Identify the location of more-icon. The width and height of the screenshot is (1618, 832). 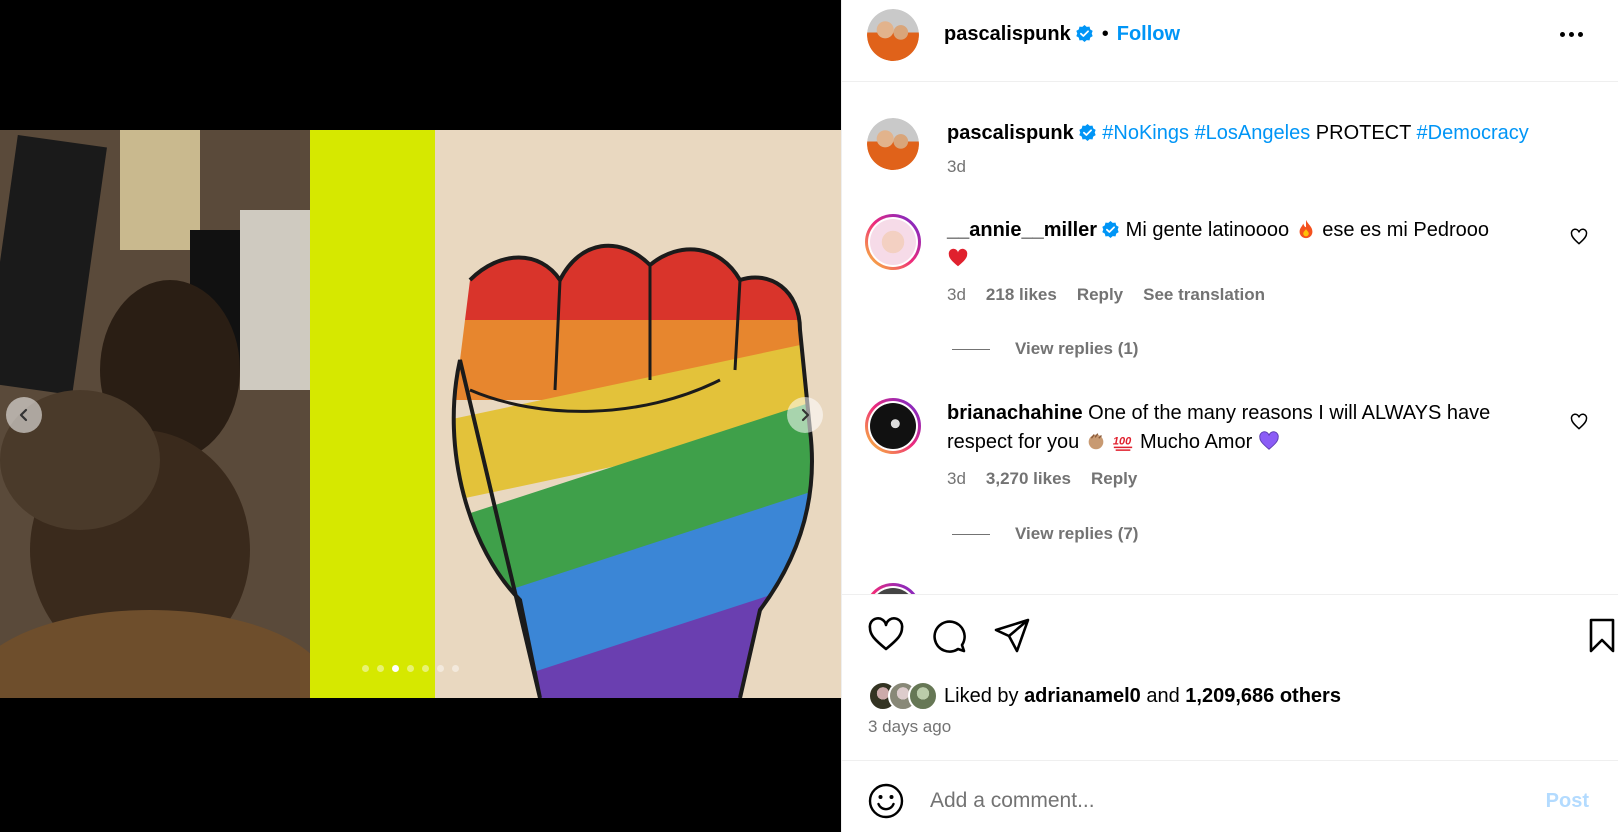
(1562, 34).